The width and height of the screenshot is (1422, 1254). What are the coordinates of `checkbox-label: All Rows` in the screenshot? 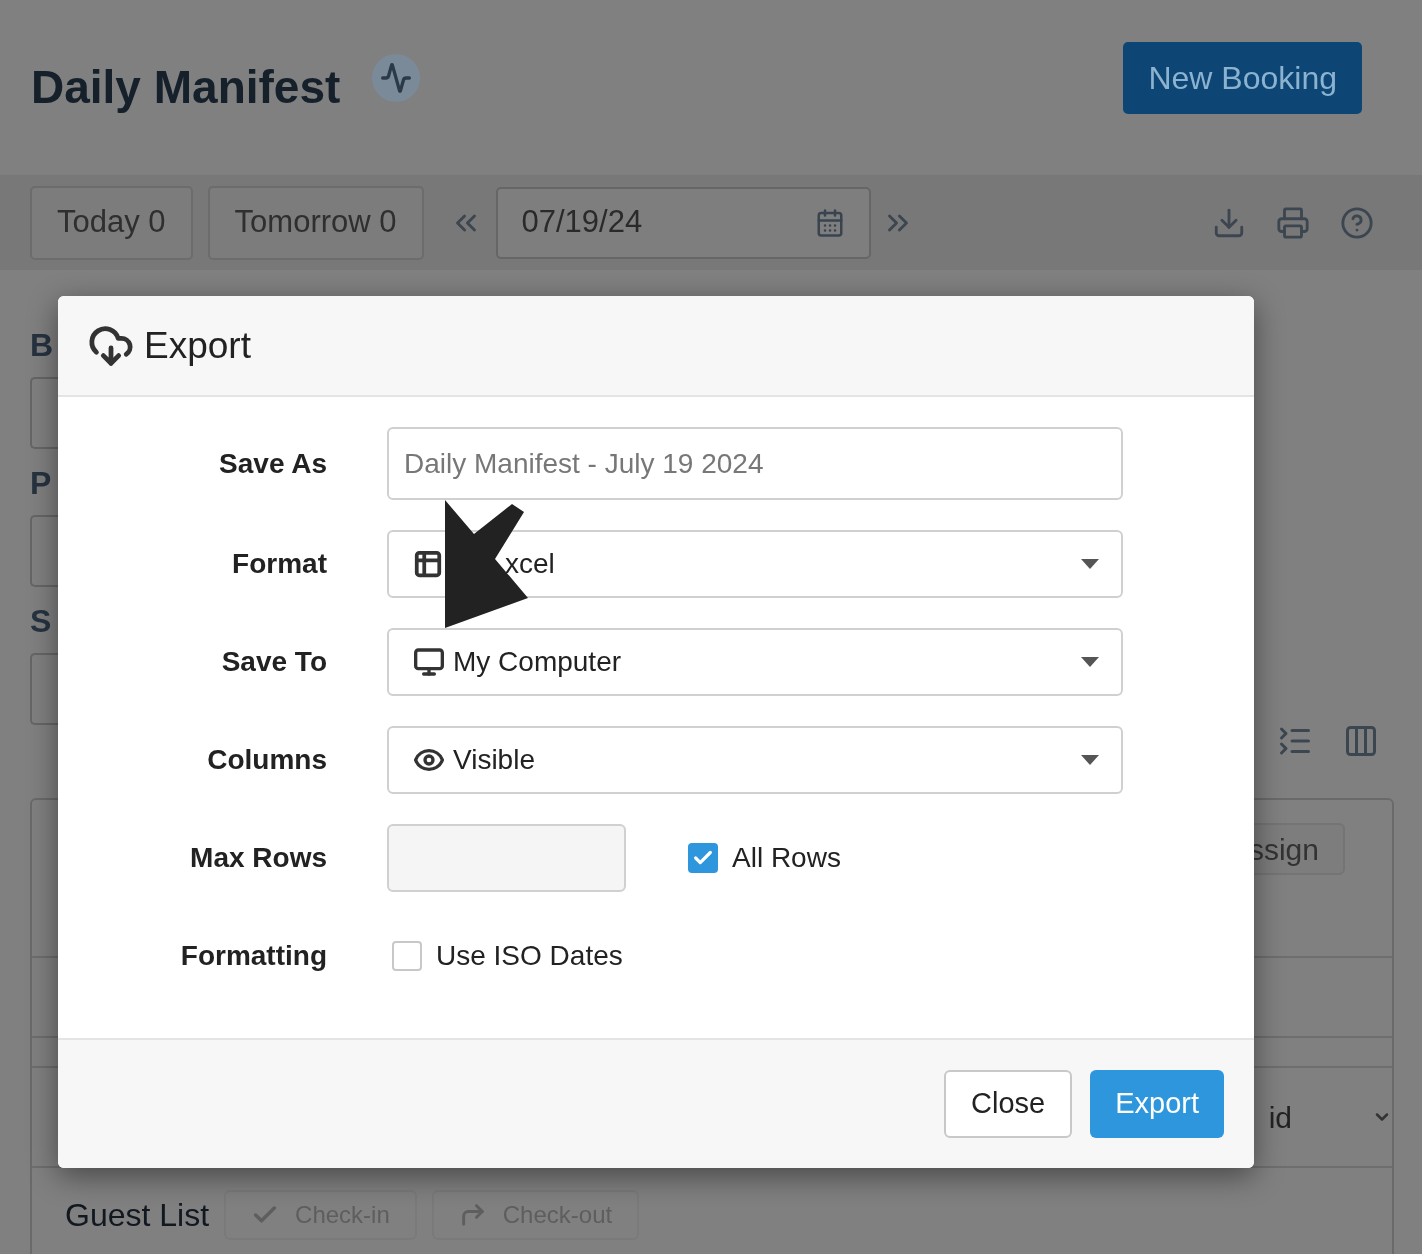 It's located at (786, 858).